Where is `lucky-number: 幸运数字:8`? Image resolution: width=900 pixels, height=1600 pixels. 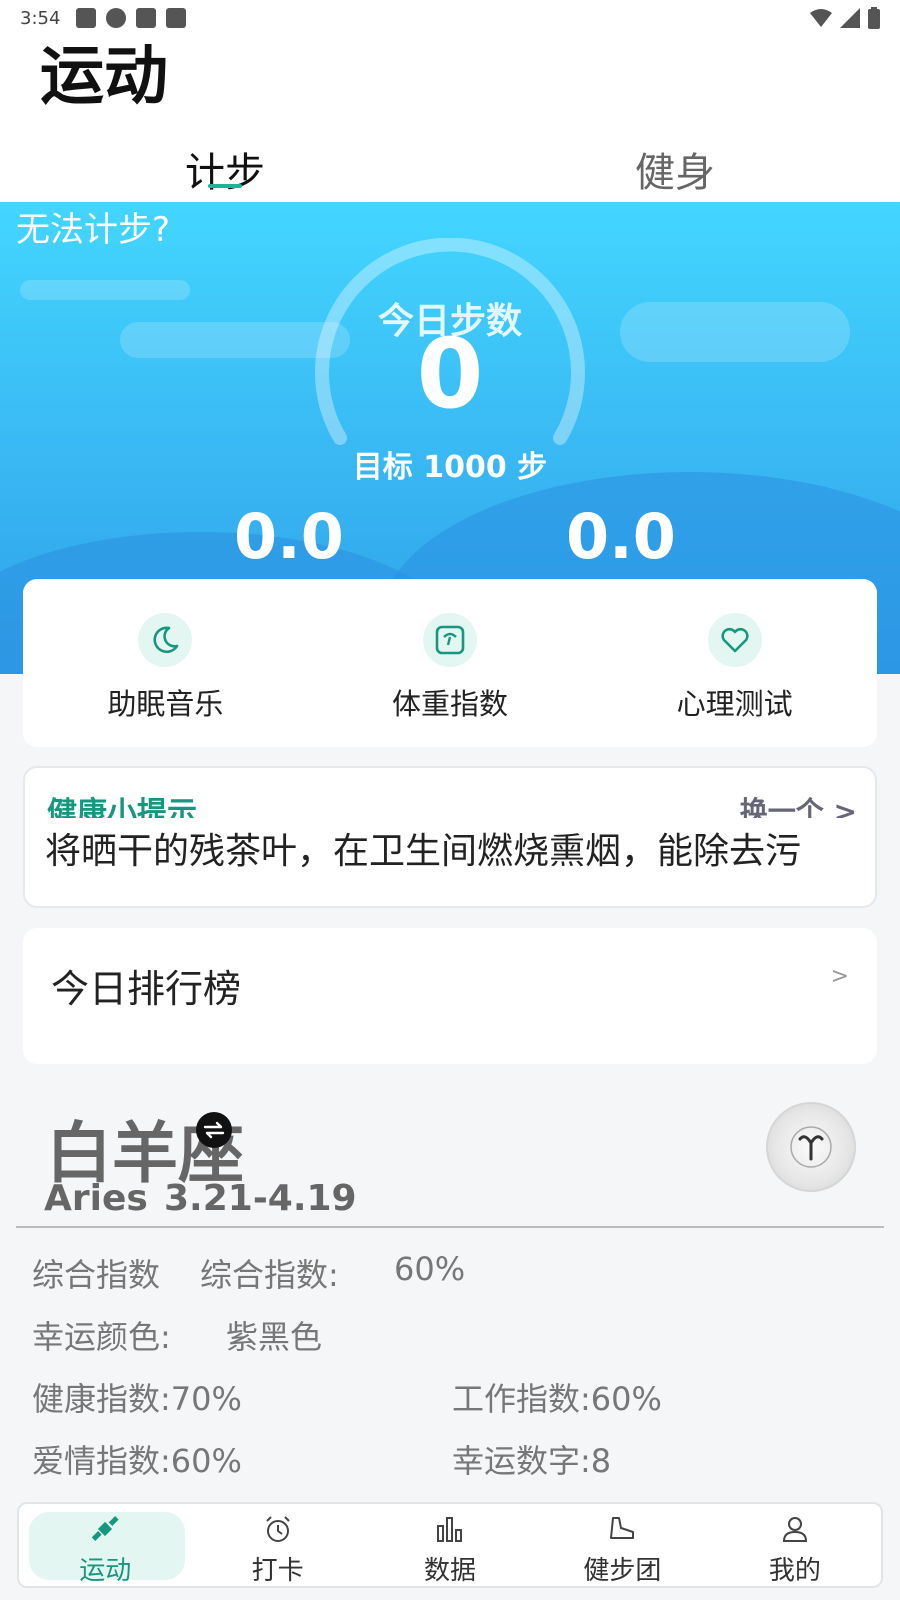
lucky-number: 幸运数字:8 is located at coordinates (532, 1461).